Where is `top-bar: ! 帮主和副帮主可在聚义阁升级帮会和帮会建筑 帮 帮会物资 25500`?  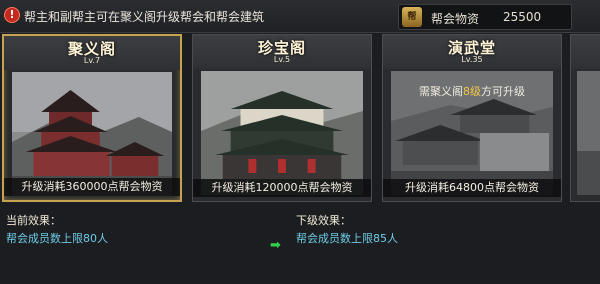 top-bar: ! 帮主和副帮主可在聚义阁升级帮会和帮会建筑 帮 帮会物资 25500 is located at coordinates (300, 16).